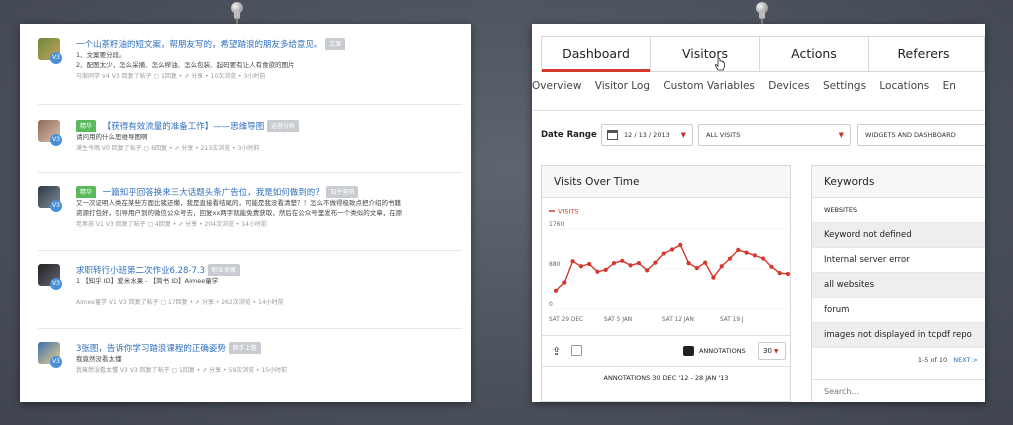 The width and height of the screenshot is (1013, 425). I want to click on x-tick-label: SAT 12 JAN, so click(678, 320).